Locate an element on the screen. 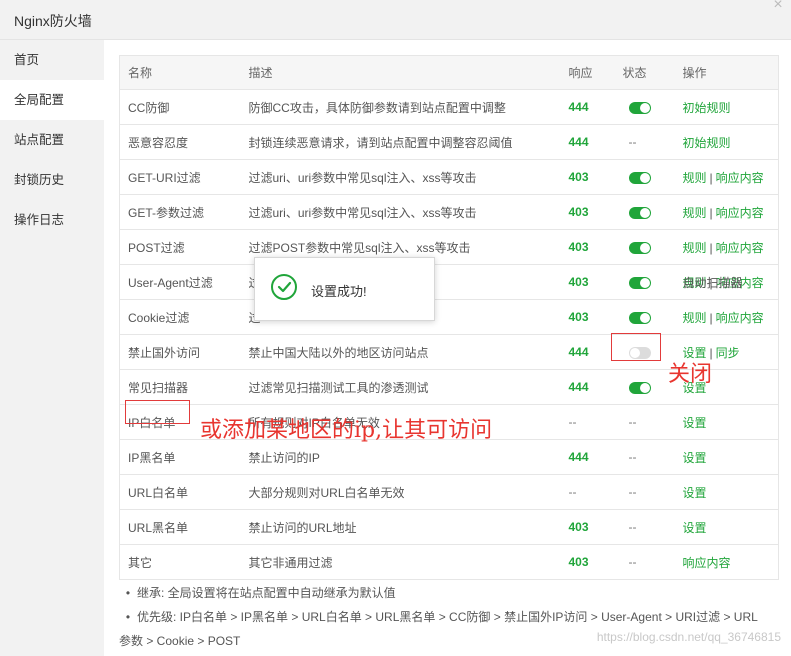 The height and width of the screenshot is (656, 791). table-row: CC防御 防御CC攻击，具体防御参数请到站点配置中调整 444 初始规则 is located at coordinates (449, 107).